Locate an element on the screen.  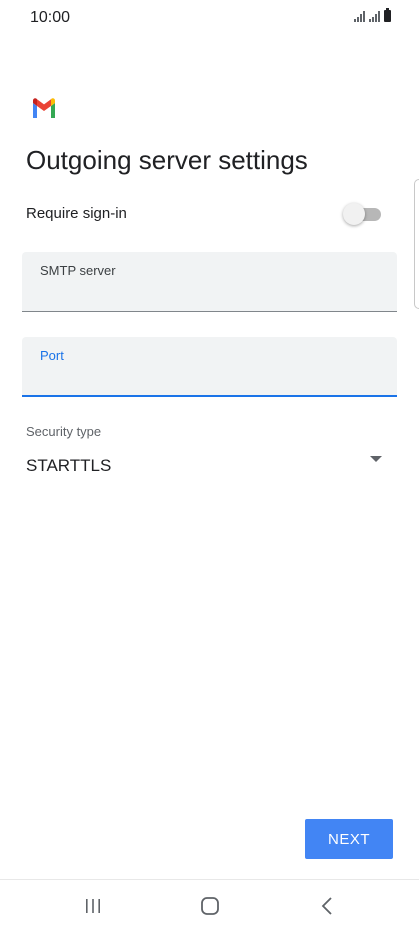
toggle-knob is located at coordinates (354, 214).